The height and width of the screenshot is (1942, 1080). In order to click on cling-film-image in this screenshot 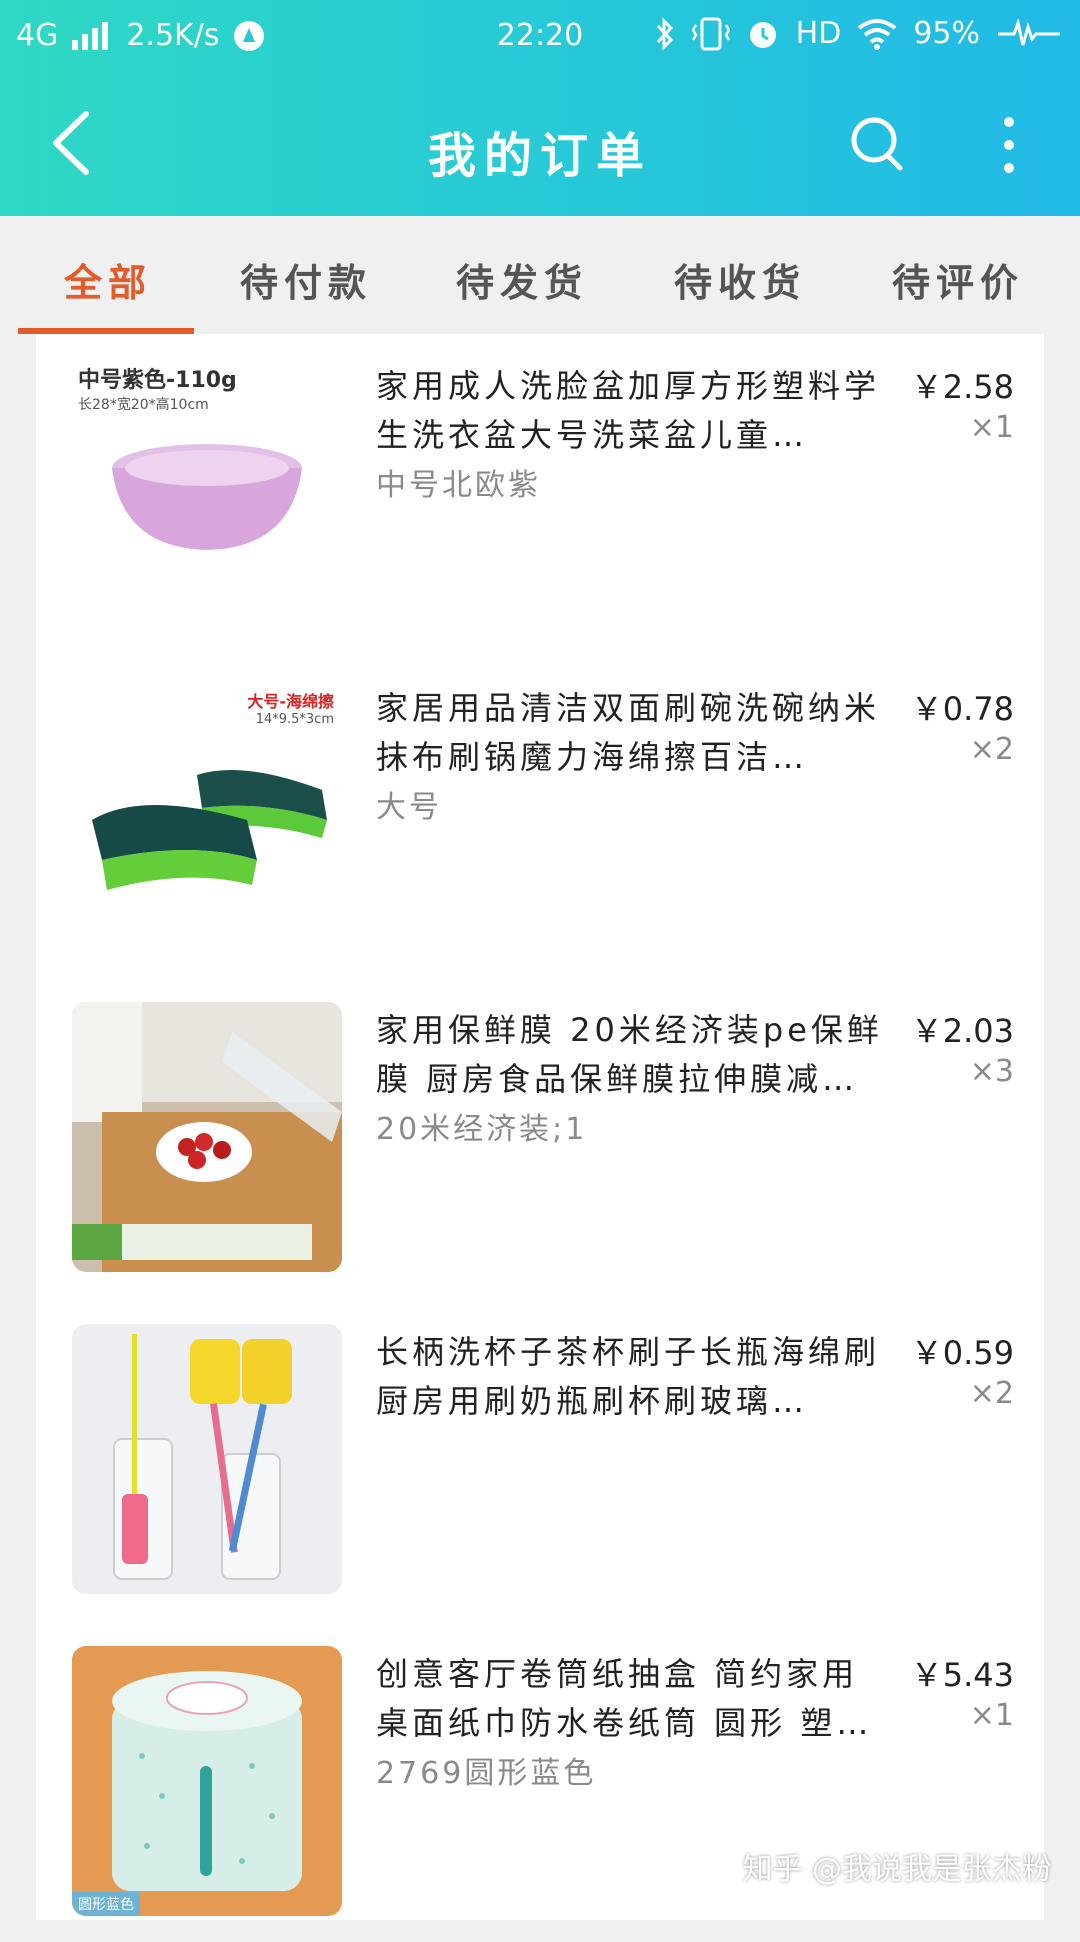, I will do `click(207, 1137)`.